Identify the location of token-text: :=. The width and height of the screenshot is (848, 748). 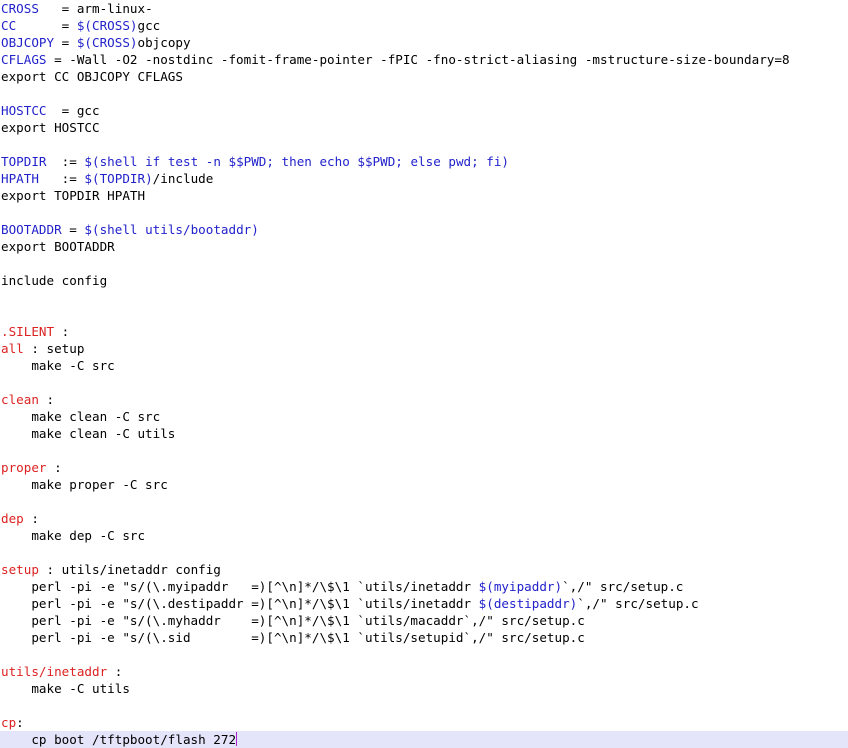
(69, 178).